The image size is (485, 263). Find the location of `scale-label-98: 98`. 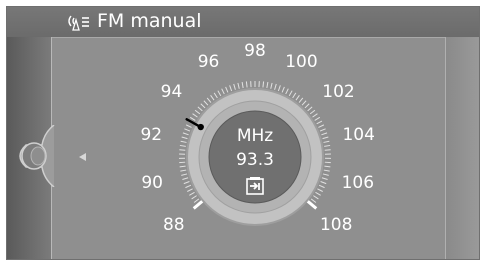

scale-label-98: 98 is located at coordinates (255, 51).